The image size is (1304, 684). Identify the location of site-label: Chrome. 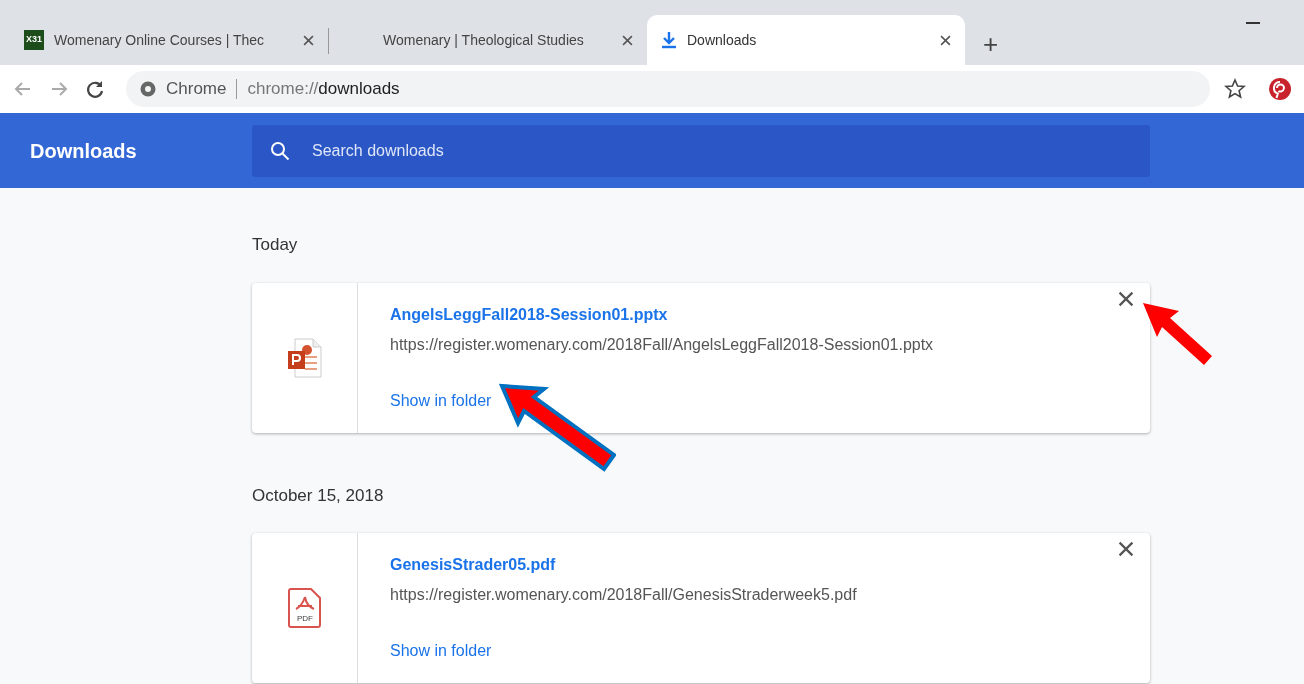
(196, 89).